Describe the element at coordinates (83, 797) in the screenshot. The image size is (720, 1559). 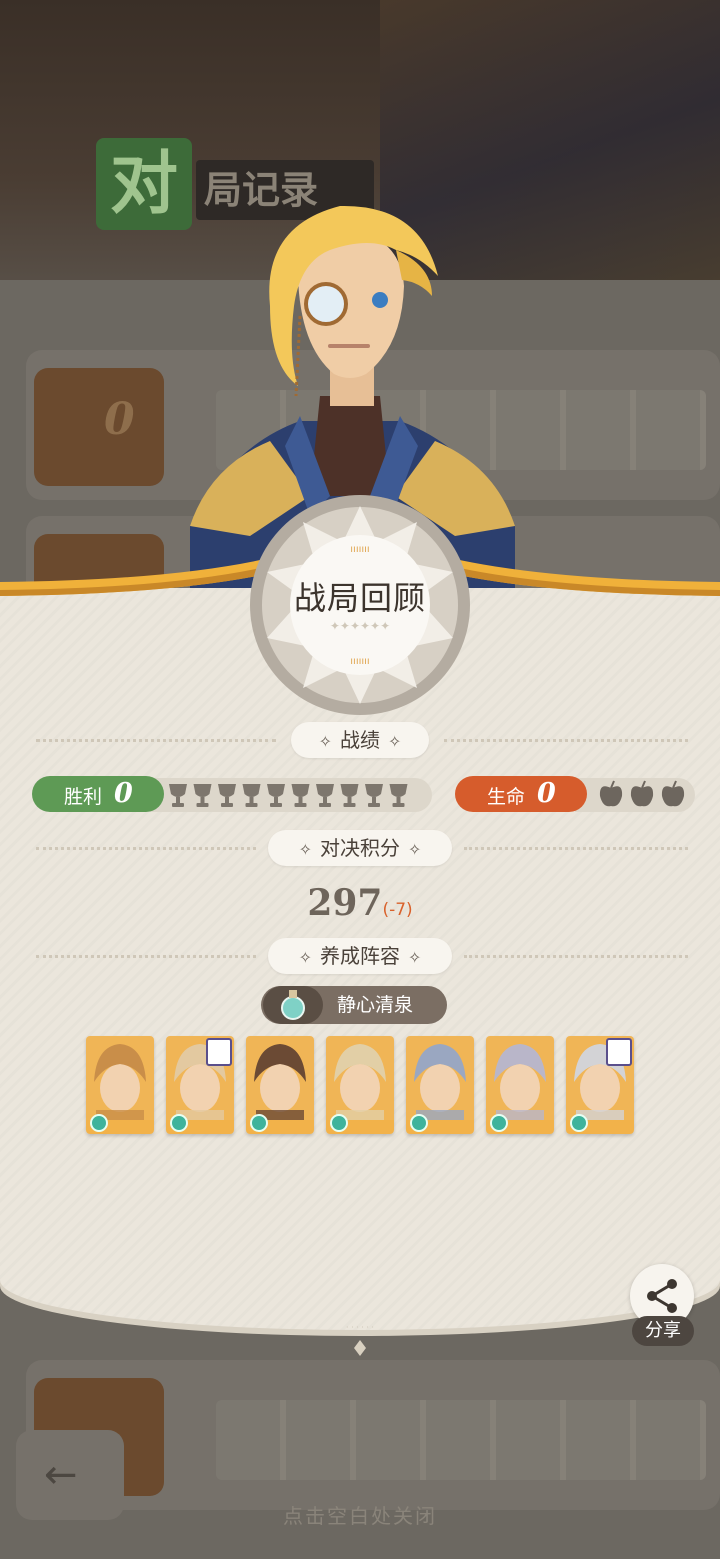
I see `wins-label: 胜利` at that location.